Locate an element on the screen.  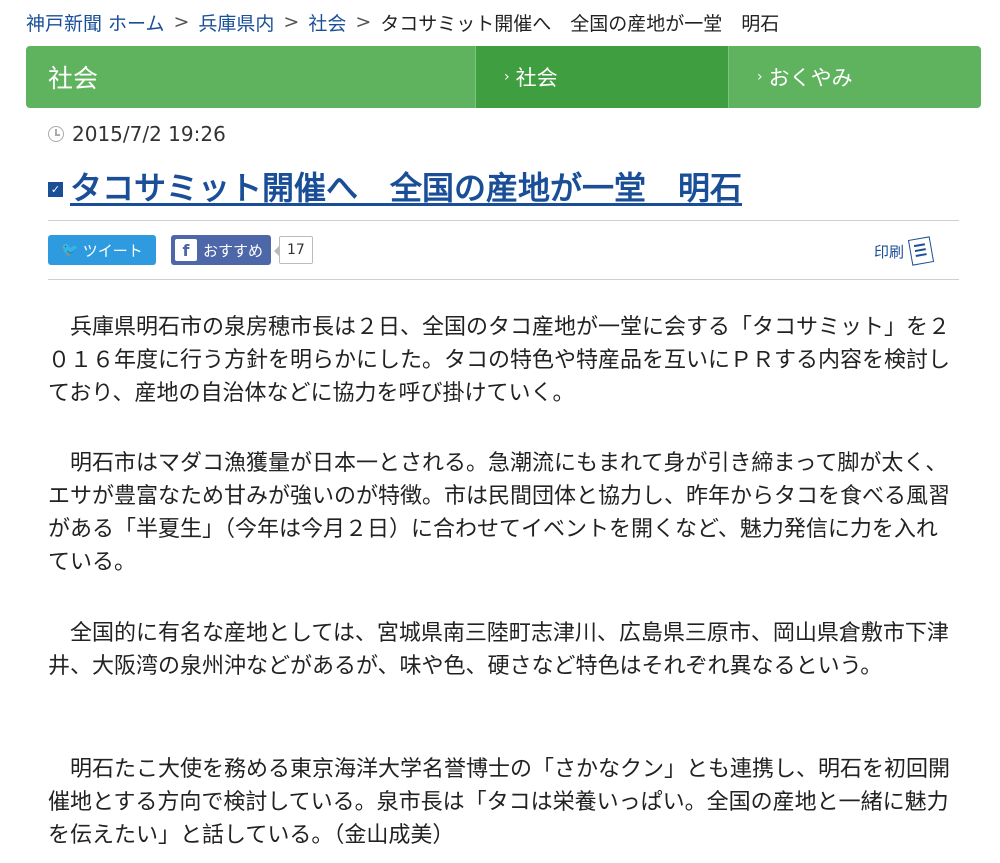
category-link-label: 社会 is located at coordinates (536, 78).